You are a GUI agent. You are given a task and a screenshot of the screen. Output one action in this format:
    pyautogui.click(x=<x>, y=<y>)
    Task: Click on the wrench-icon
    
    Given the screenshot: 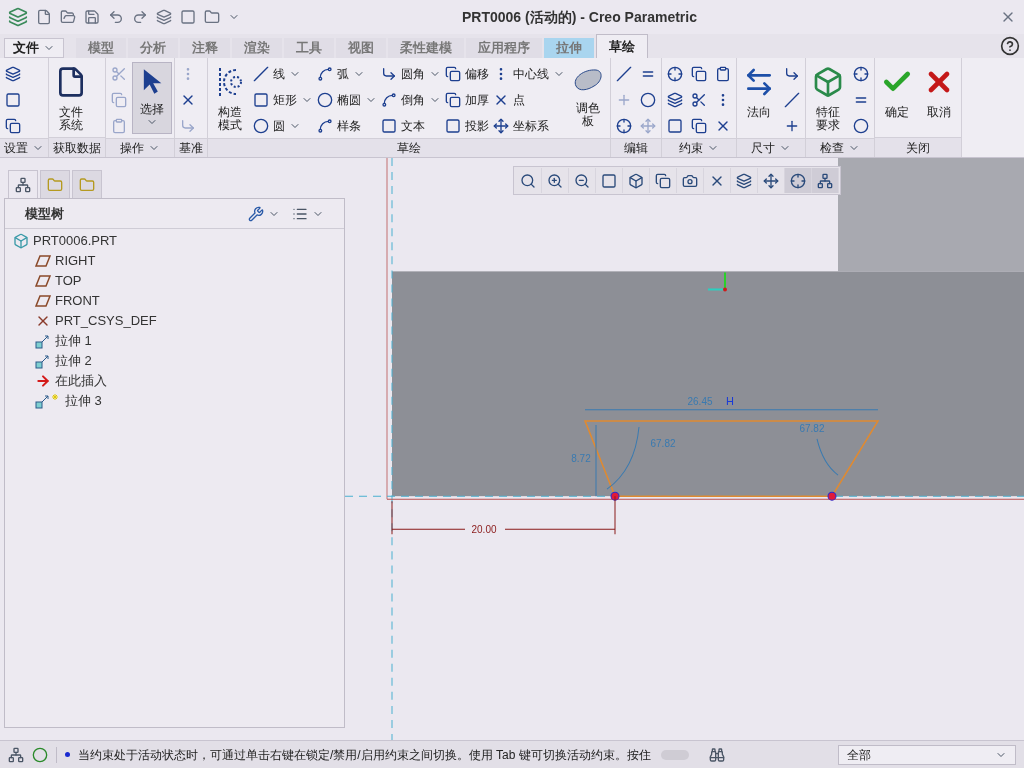 What is the action you would take?
    pyautogui.click(x=256, y=213)
    